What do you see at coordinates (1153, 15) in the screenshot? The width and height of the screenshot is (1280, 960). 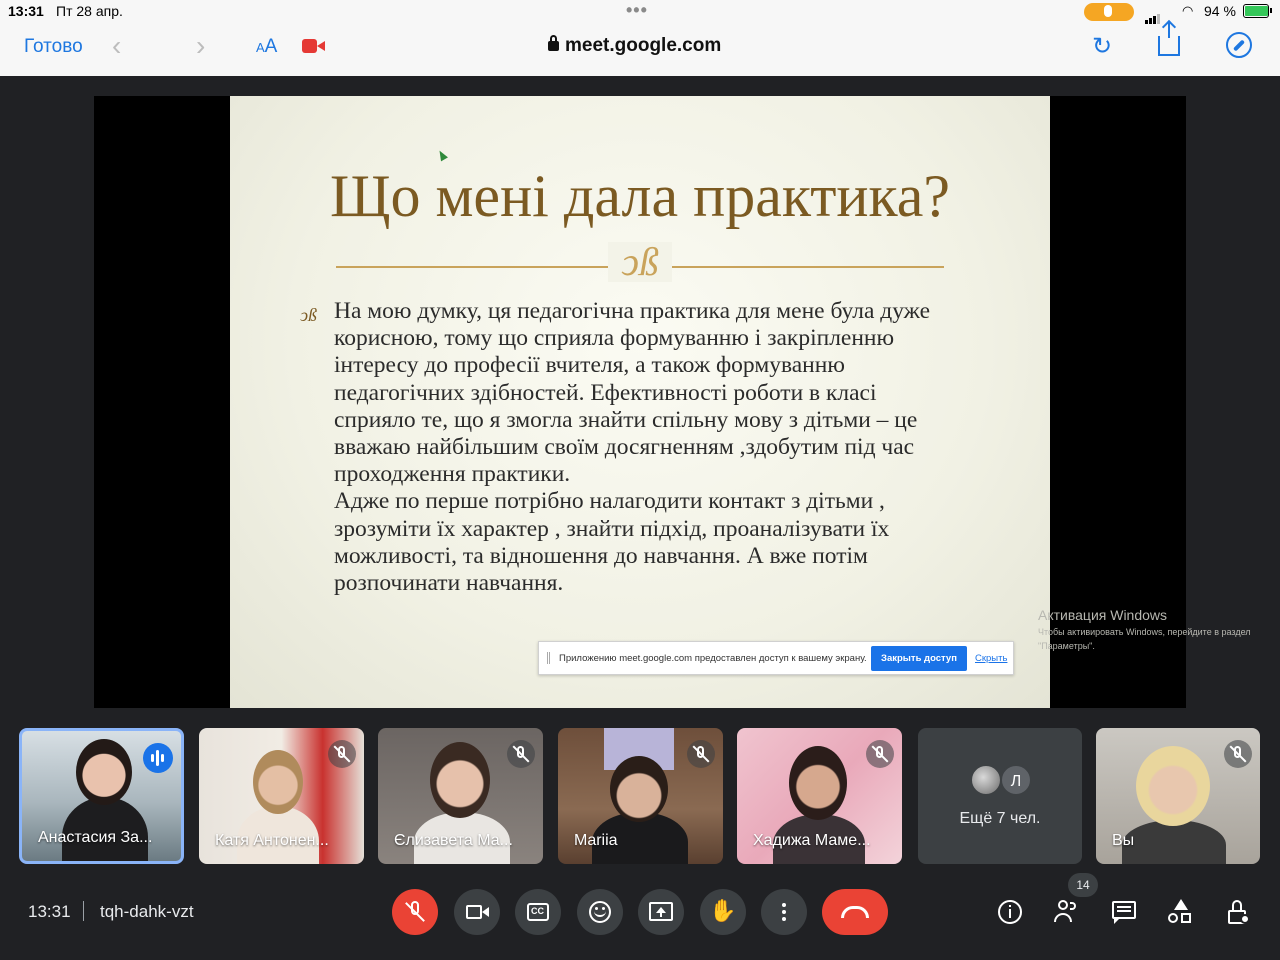 I see `cellular-signal-icon` at bounding box center [1153, 15].